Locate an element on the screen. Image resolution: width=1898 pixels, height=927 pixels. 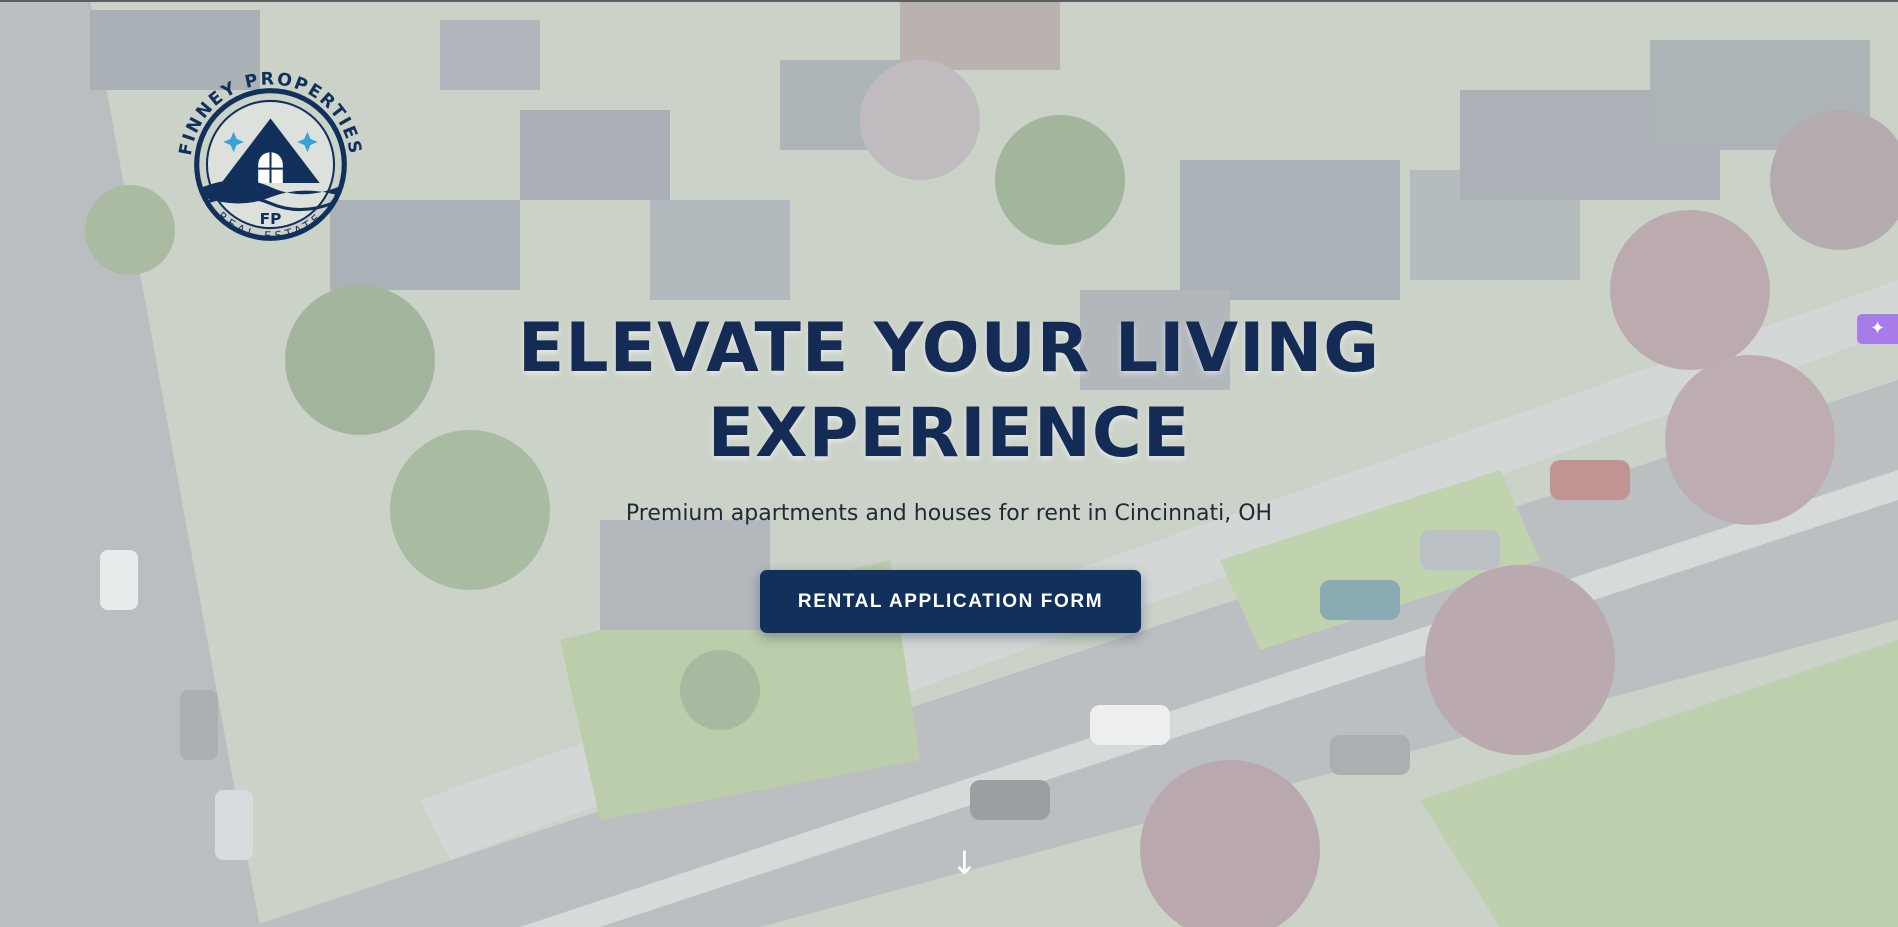
scroll-down-arrow-icon: ↓ is located at coordinates (964, 863).